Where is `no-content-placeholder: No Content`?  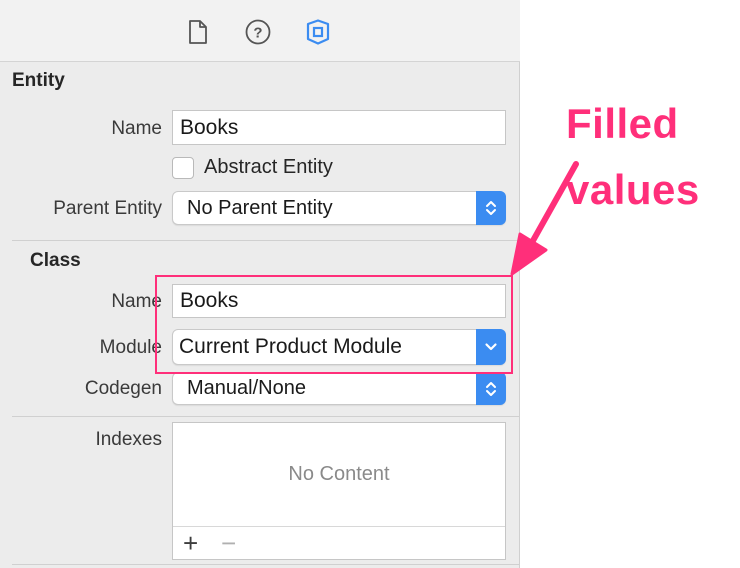
no-content-placeholder: No Content is located at coordinates (339, 474).